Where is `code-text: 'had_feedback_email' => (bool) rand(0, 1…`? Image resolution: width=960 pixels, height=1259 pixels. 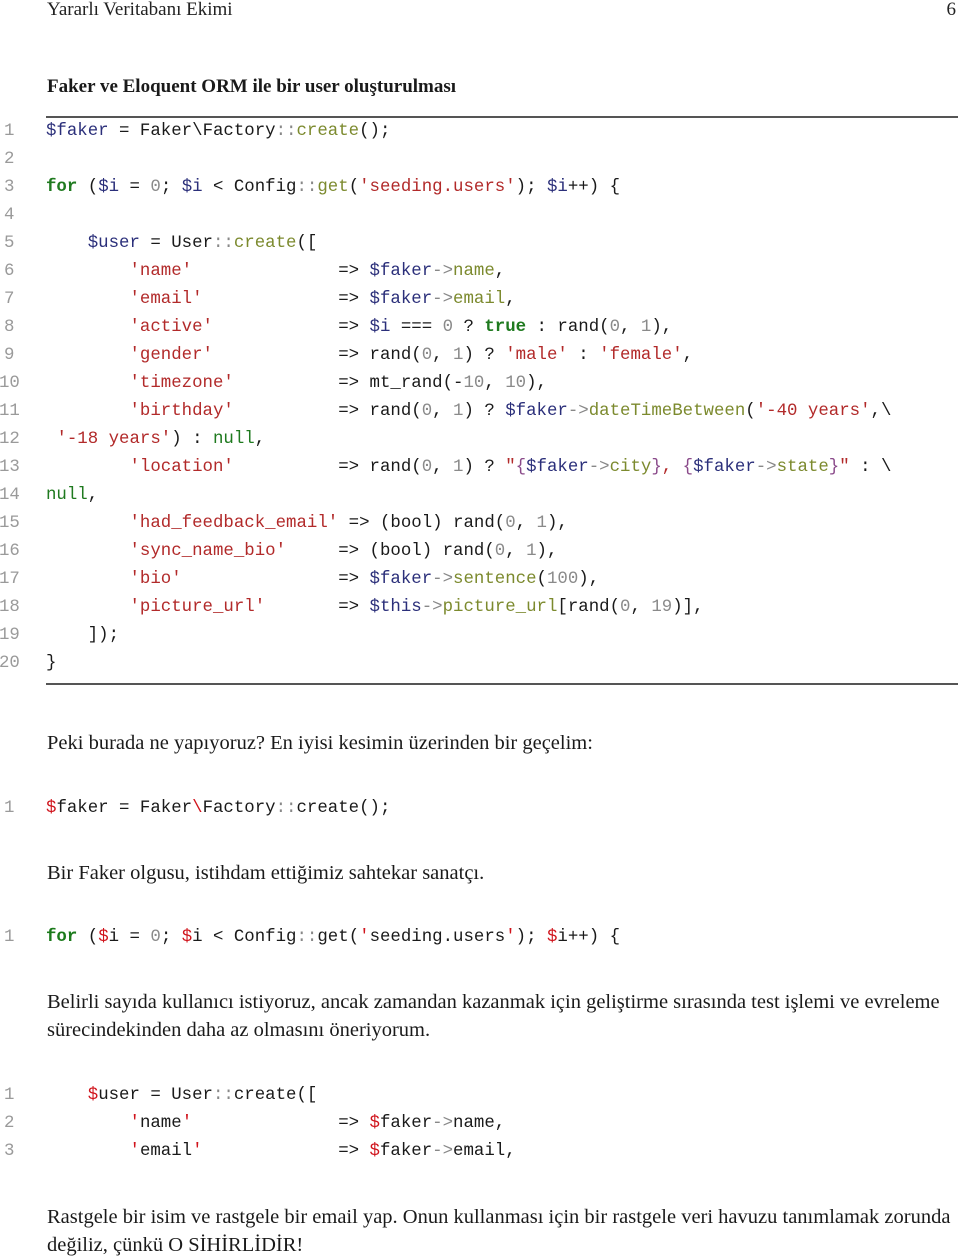
code-text: 'had_feedback_email' => (bool) rand(0, 1… is located at coordinates (348, 523).